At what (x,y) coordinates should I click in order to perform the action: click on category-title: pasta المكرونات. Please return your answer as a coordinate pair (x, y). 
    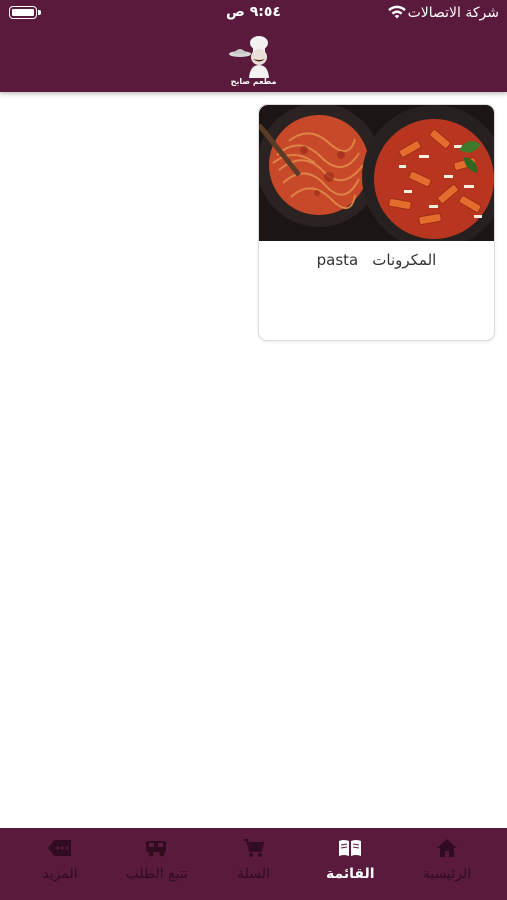
    Looking at the image, I should click on (376, 260).